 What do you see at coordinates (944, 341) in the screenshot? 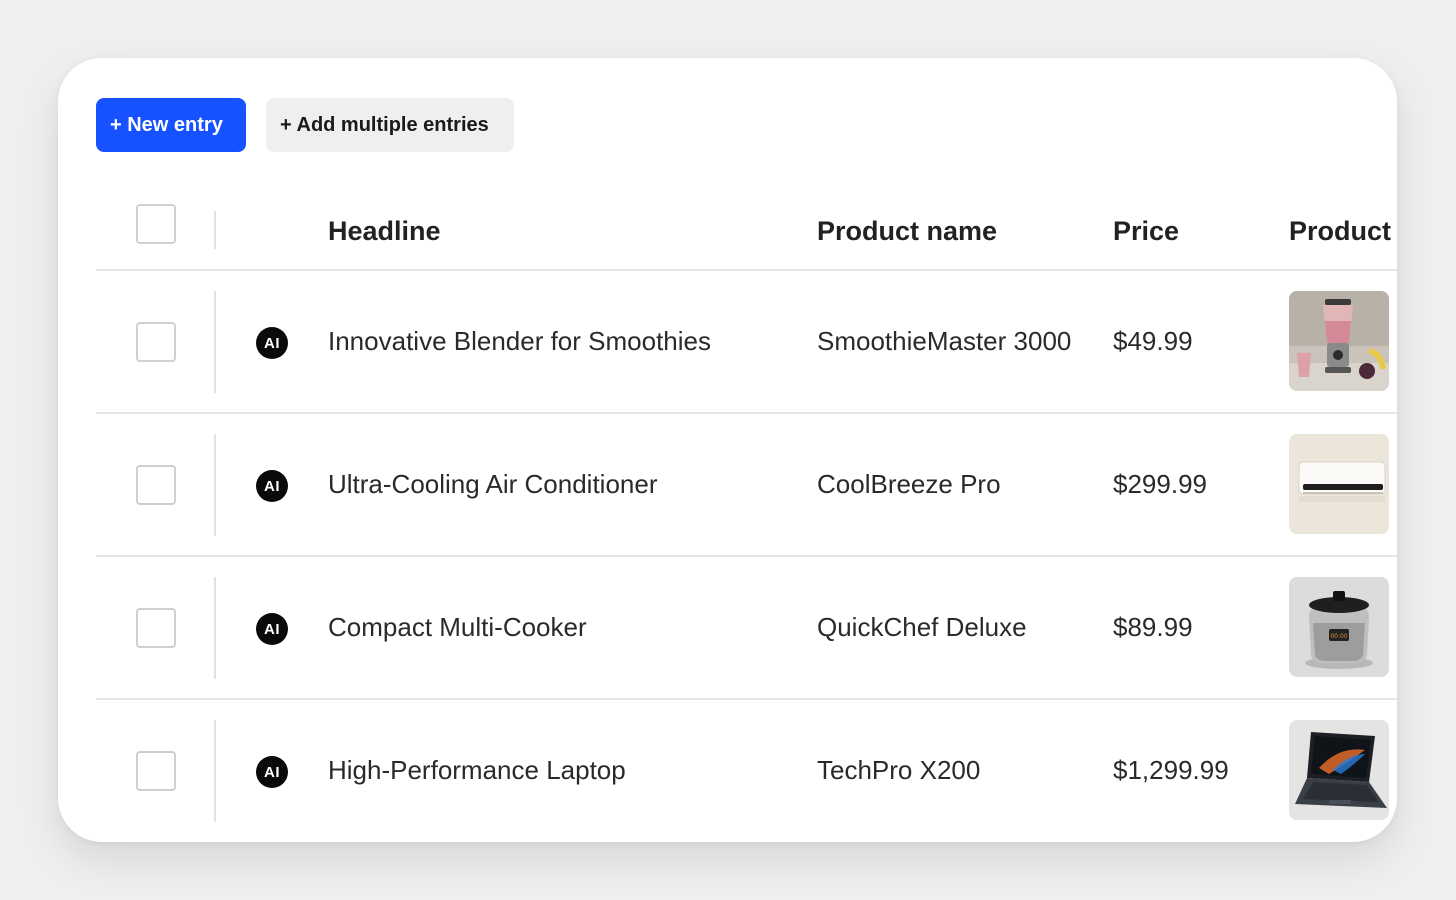
I see `product-name-cell: SmoothieMaster 3000` at bounding box center [944, 341].